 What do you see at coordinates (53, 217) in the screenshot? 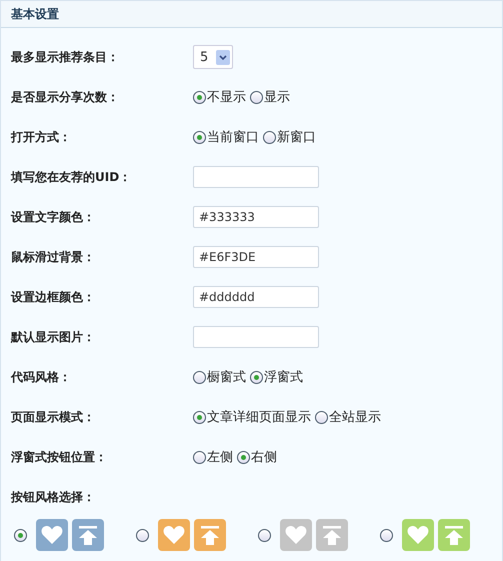
I see `field-label: 设置文字颜色：` at bounding box center [53, 217].